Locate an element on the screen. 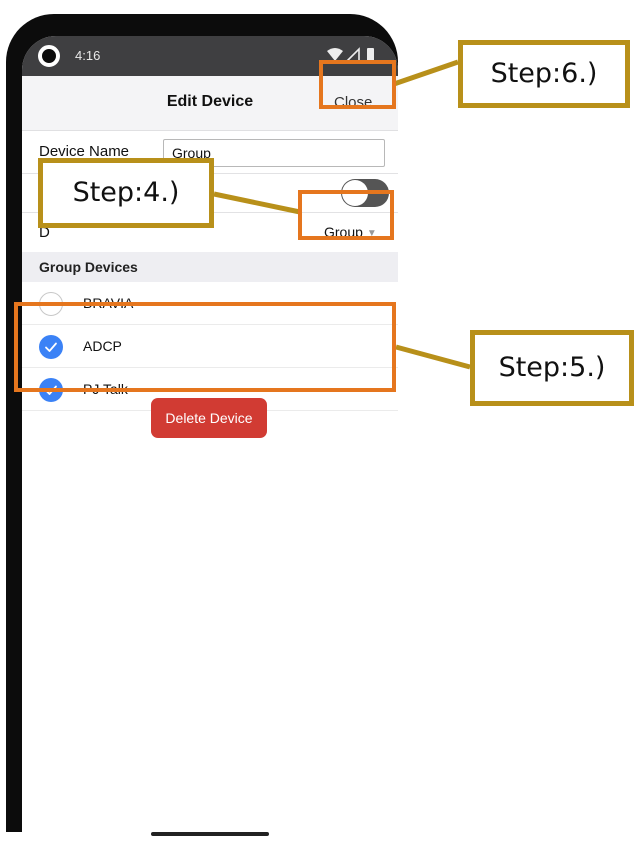 Image resolution: width=636 pixels, height=846 pixels. step6-callout: Step:6.) is located at coordinates (544, 74).